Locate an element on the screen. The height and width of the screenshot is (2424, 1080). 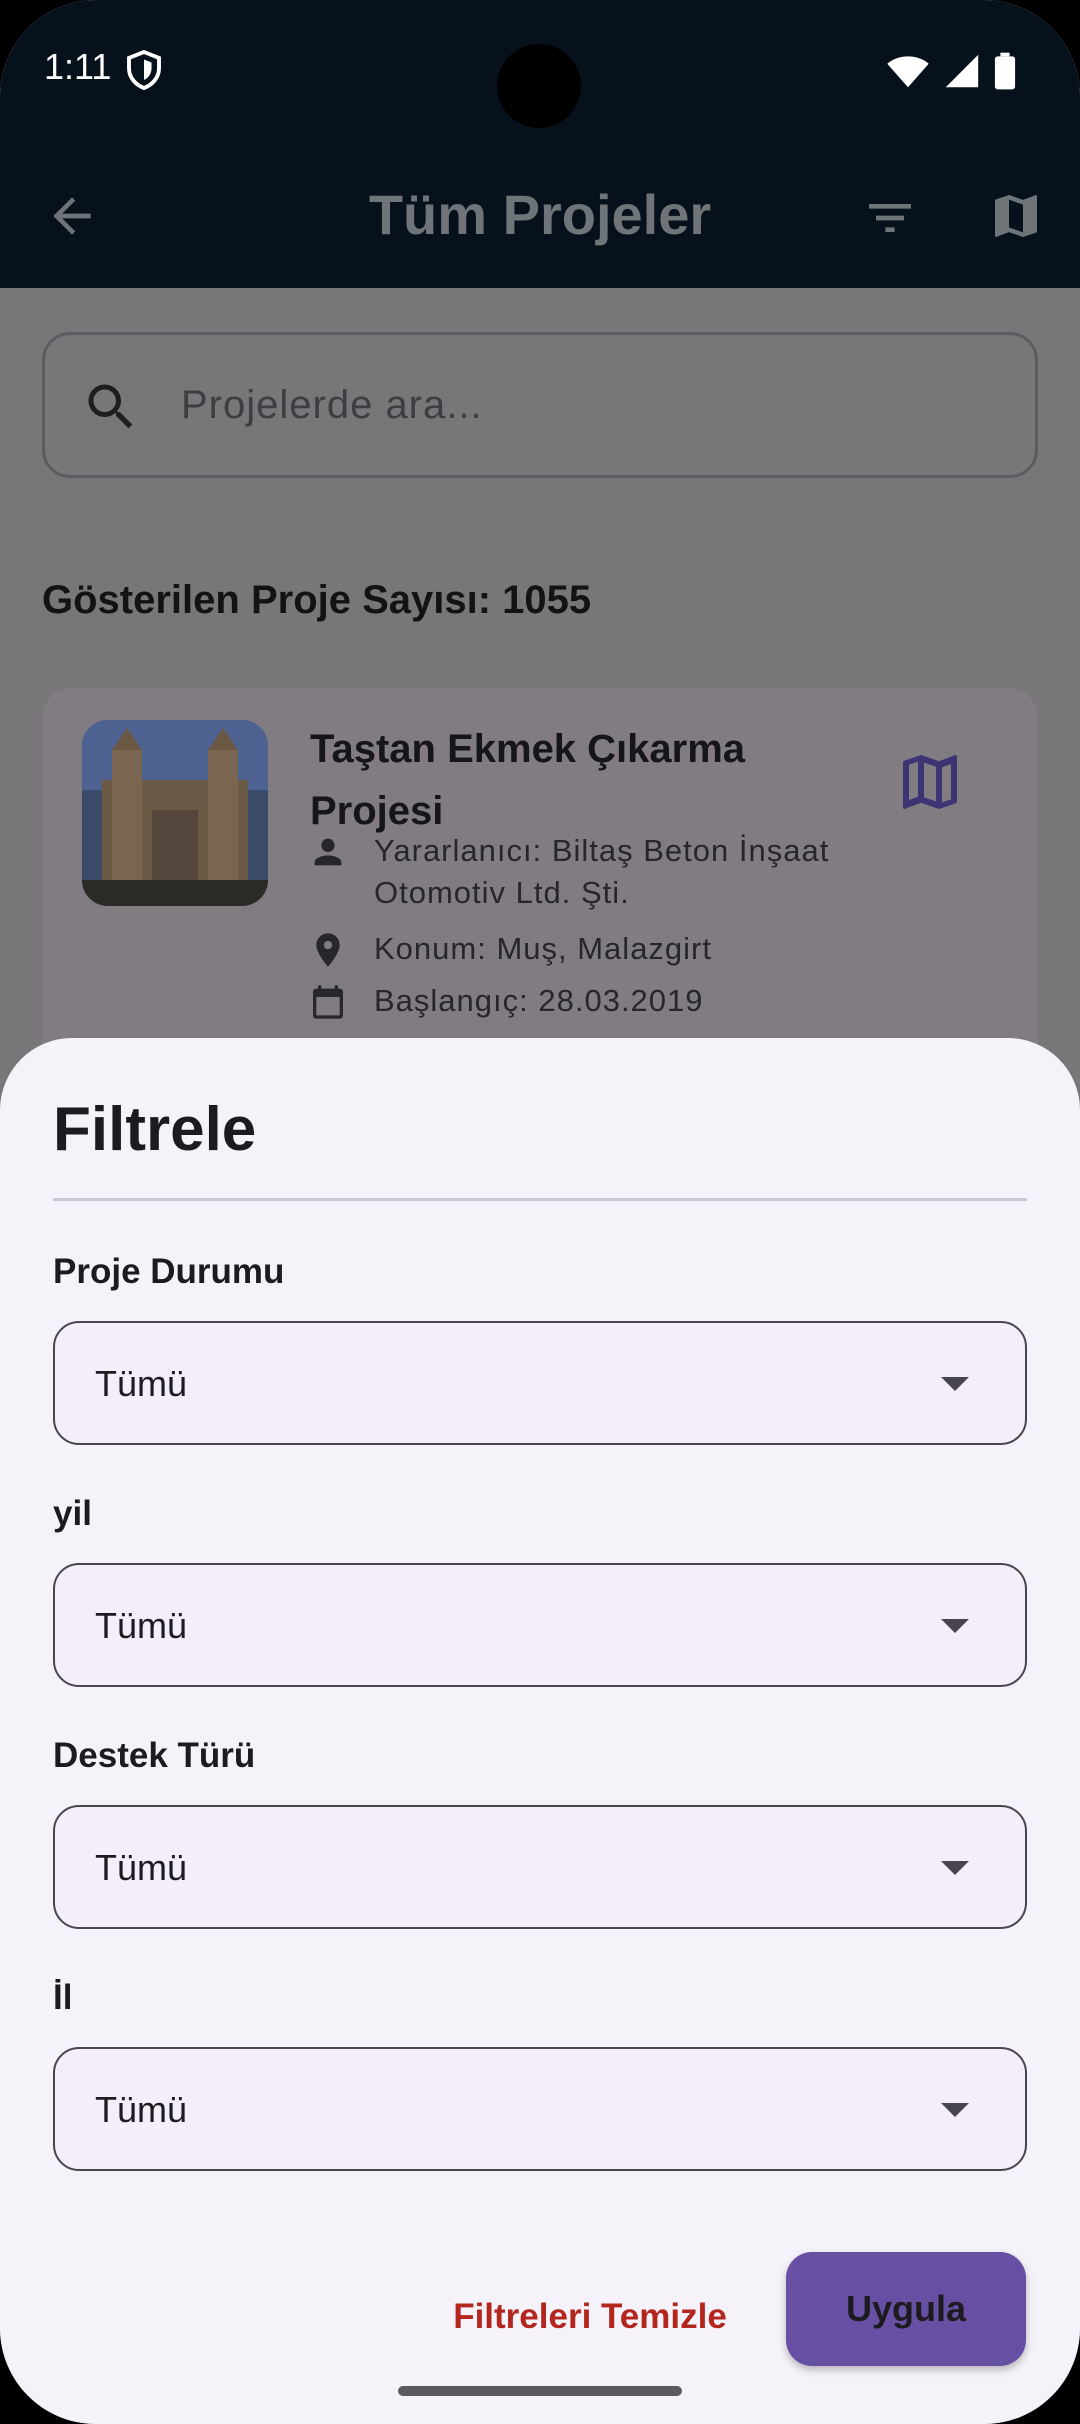
search-icon is located at coordinates (110, 406).